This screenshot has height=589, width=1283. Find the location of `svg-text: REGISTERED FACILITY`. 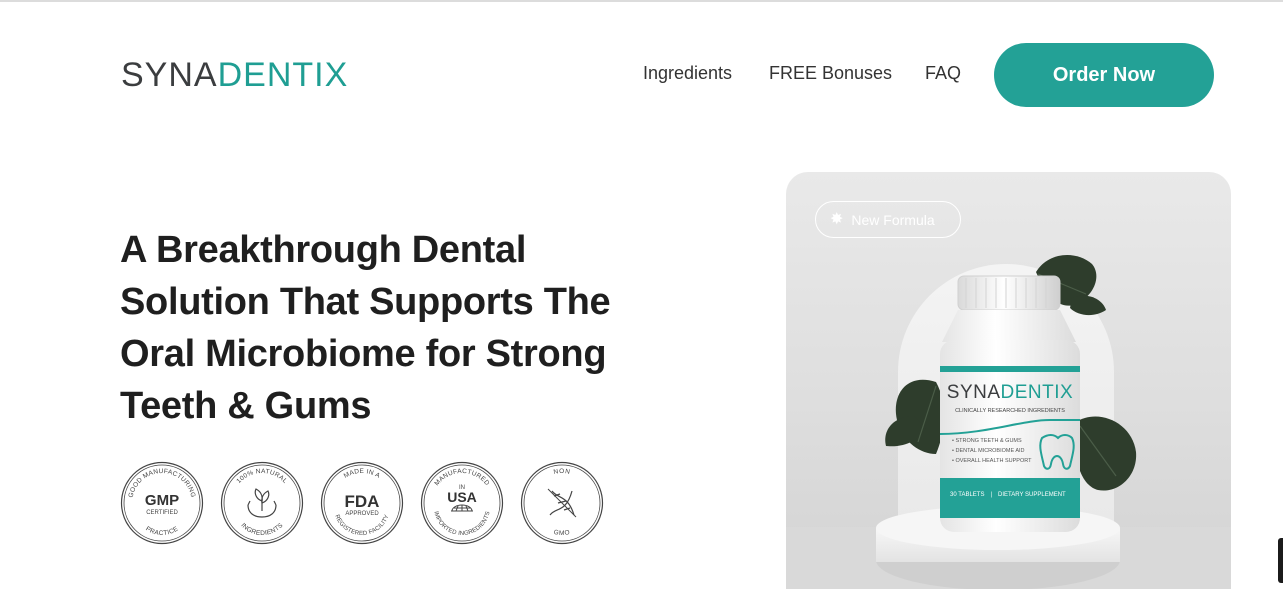

svg-text: REGISTERED FACILITY is located at coordinates (361, 525).